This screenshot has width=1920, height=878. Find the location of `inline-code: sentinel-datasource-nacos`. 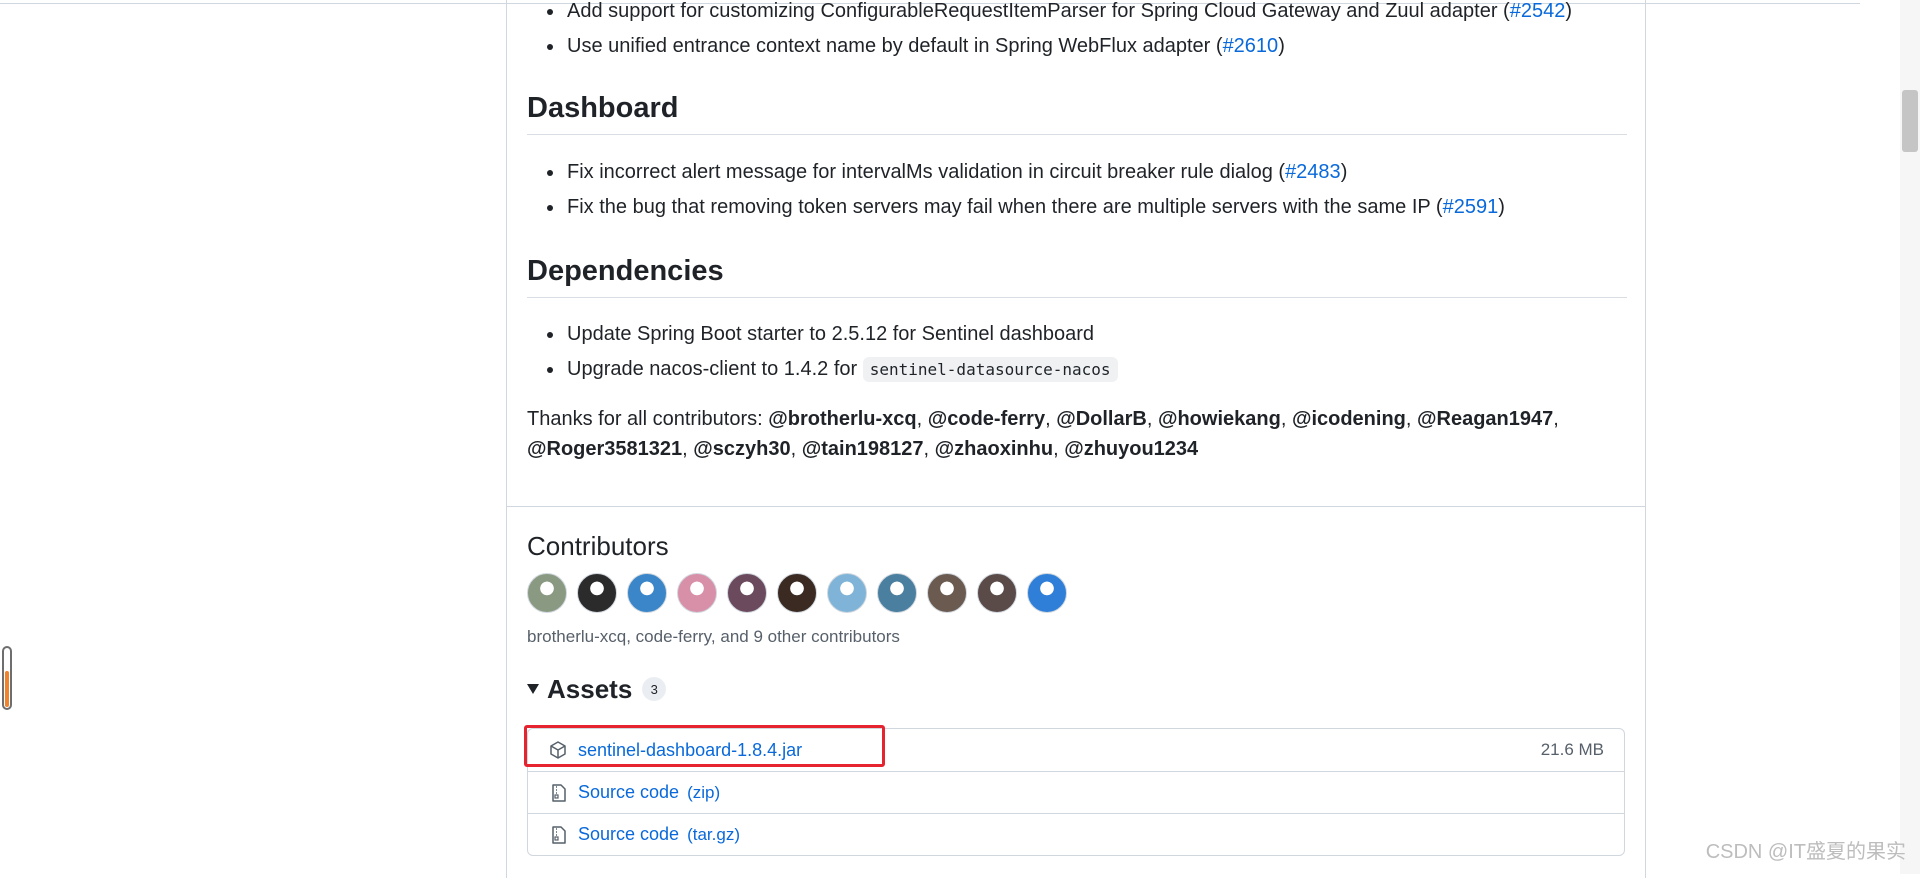

inline-code: sentinel-datasource-nacos is located at coordinates (990, 369).